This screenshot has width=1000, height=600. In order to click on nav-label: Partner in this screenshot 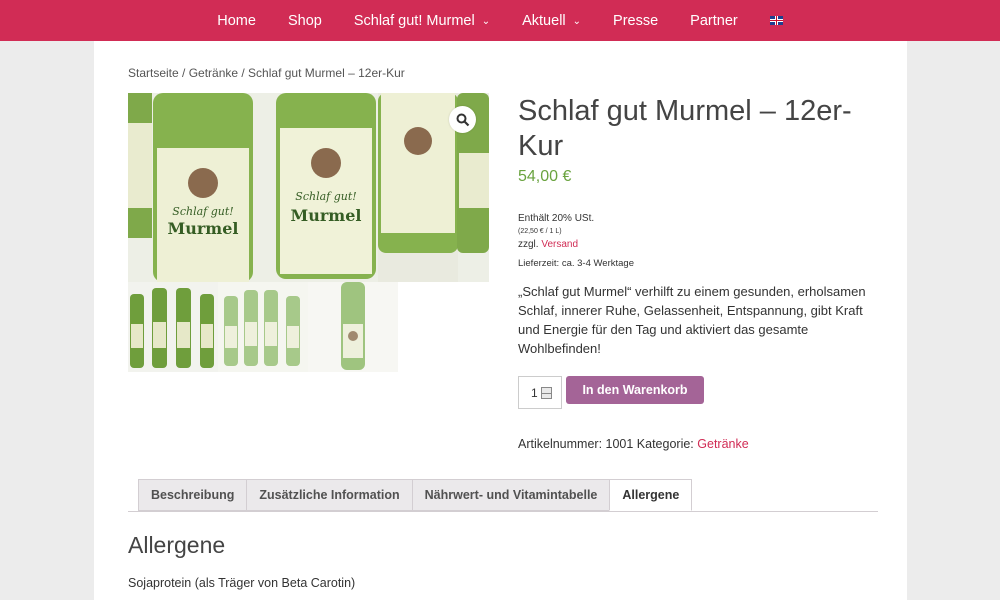, I will do `click(714, 20)`.